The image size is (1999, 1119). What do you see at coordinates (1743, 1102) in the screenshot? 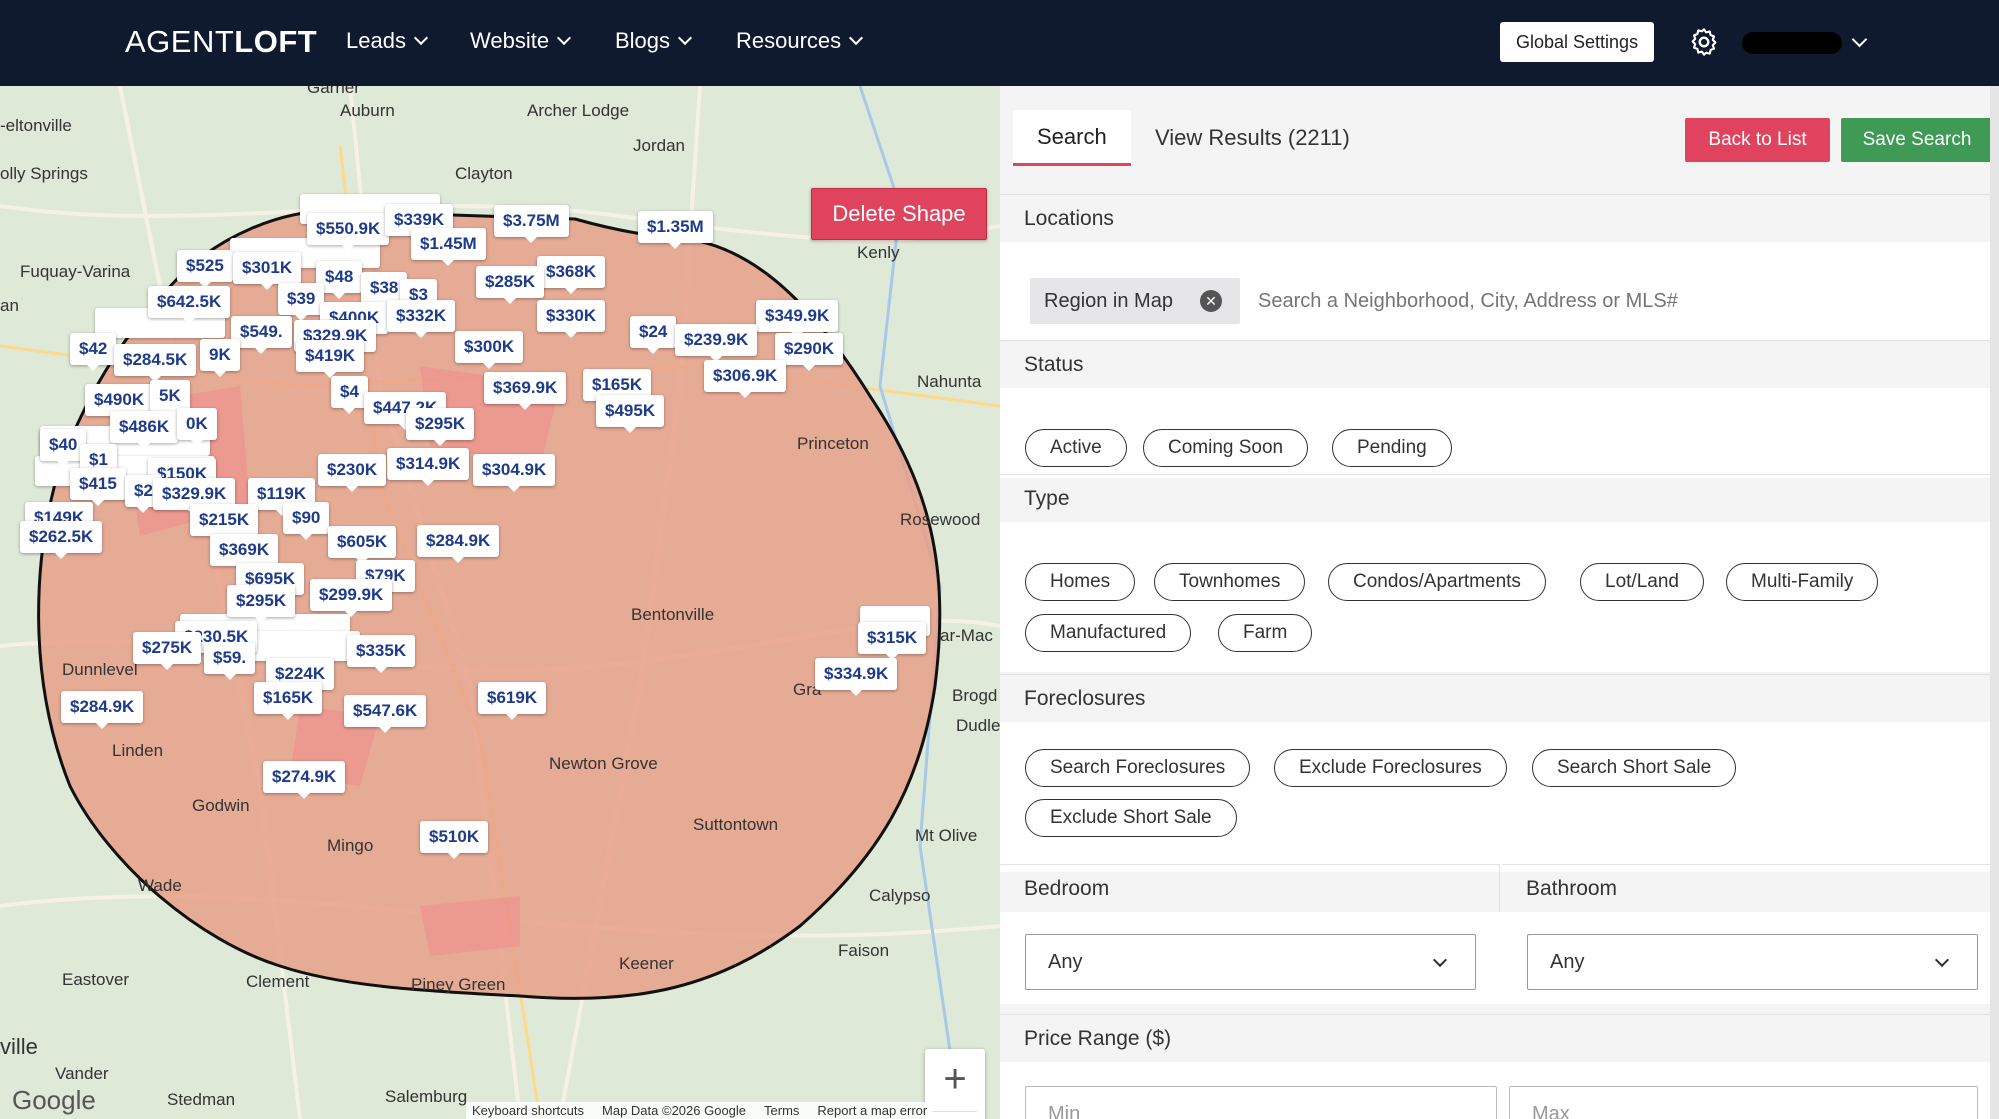
I see `price-max-input: Max` at bounding box center [1743, 1102].